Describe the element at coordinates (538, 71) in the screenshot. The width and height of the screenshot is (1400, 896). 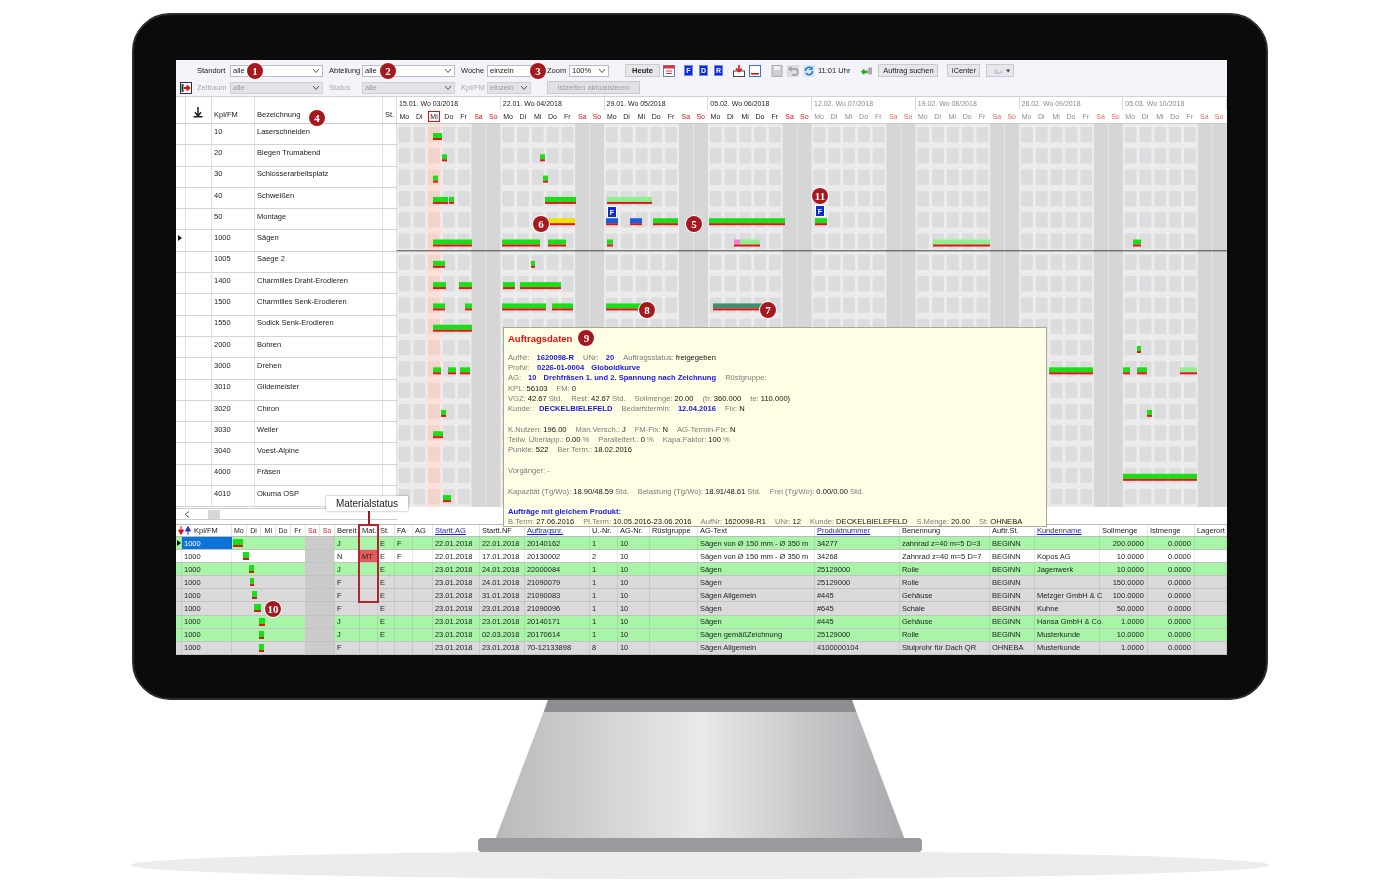
I see `callout-marker: 3` at that location.